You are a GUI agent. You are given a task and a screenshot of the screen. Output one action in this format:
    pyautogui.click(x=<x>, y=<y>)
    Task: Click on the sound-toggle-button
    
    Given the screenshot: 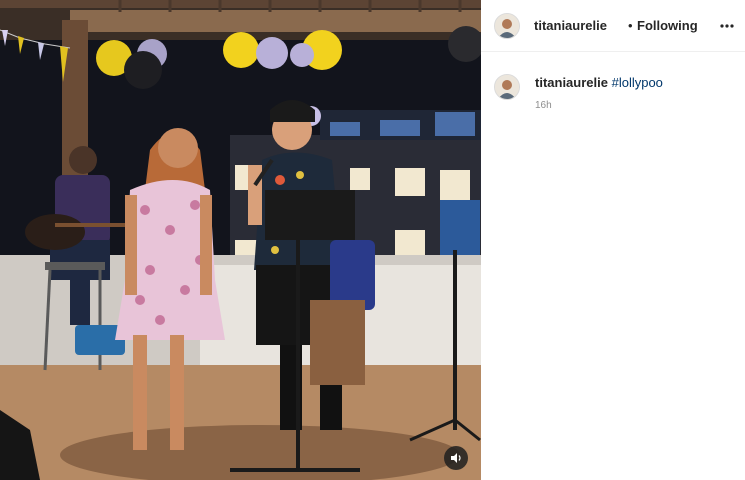 What is the action you would take?
    pyautogui.click(x=456, y=458)
    